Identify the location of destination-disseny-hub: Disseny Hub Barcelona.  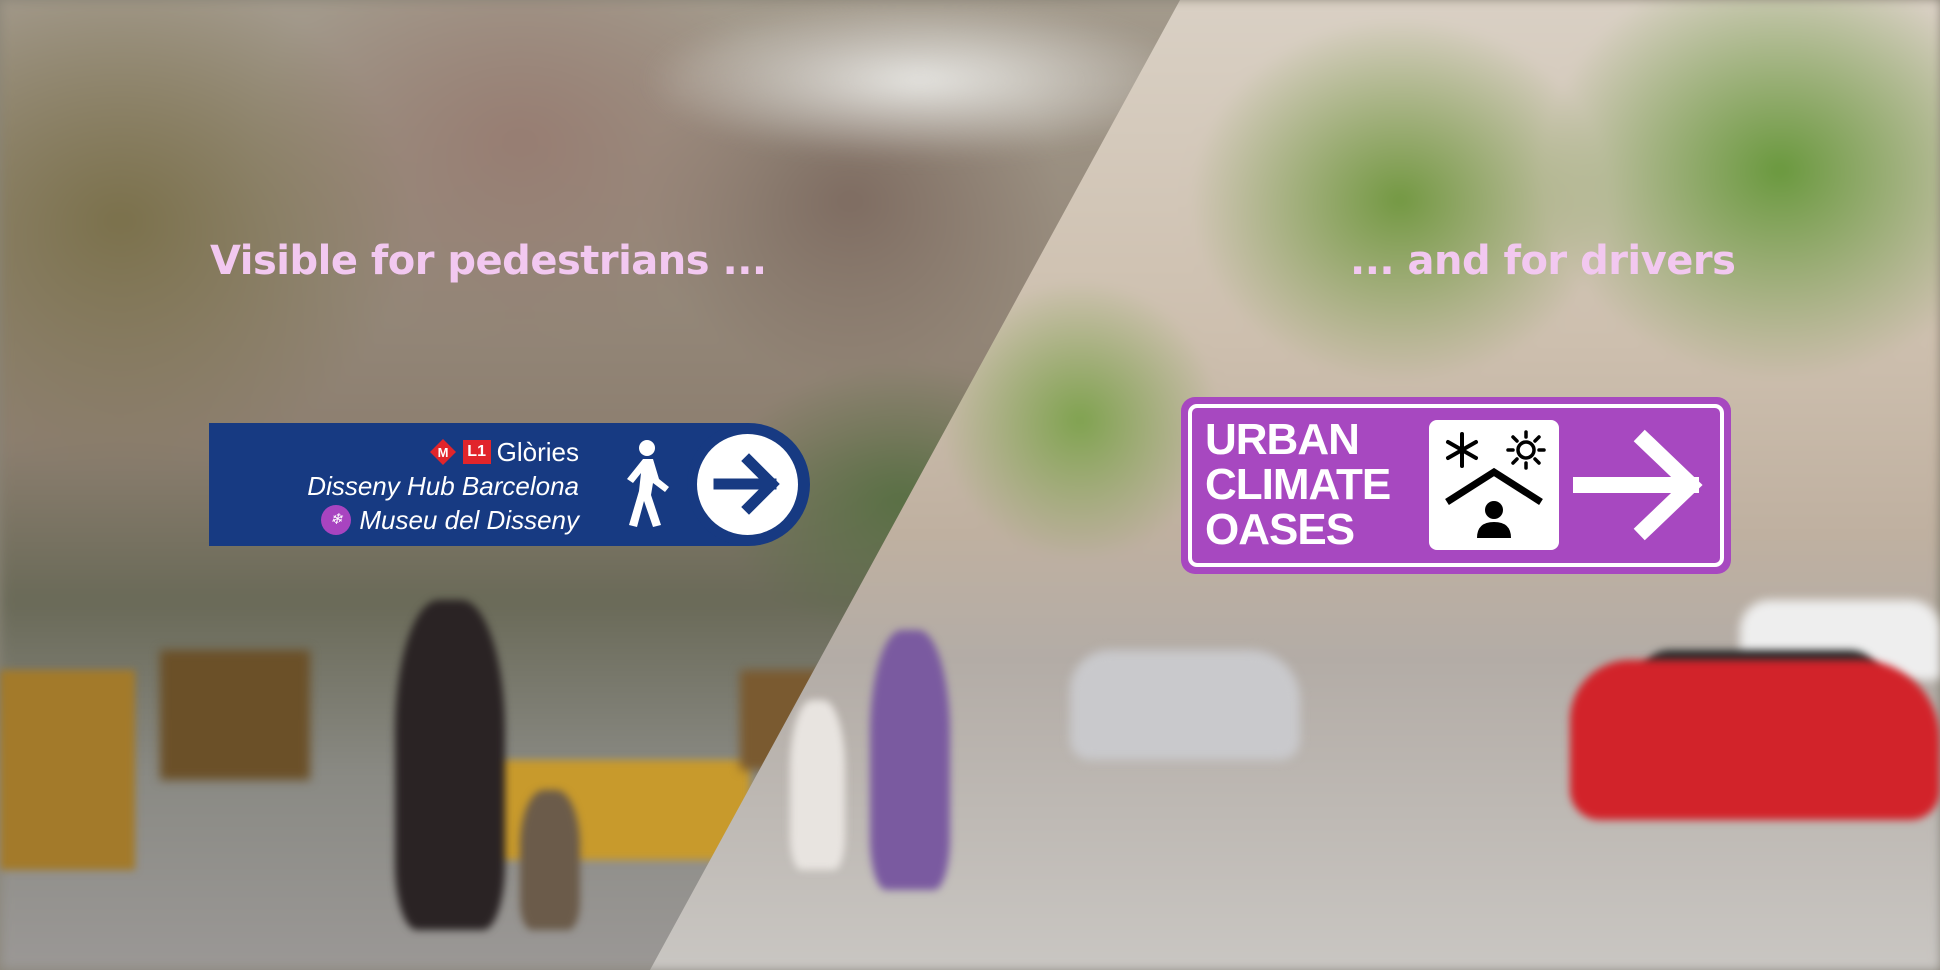
(443, 486).